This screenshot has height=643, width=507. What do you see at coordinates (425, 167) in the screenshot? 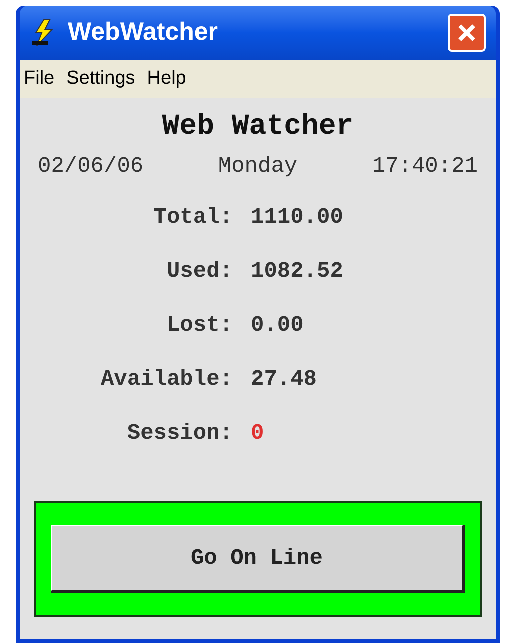
I see `time-text: 17:40:21` at bounding box center [425, 167].